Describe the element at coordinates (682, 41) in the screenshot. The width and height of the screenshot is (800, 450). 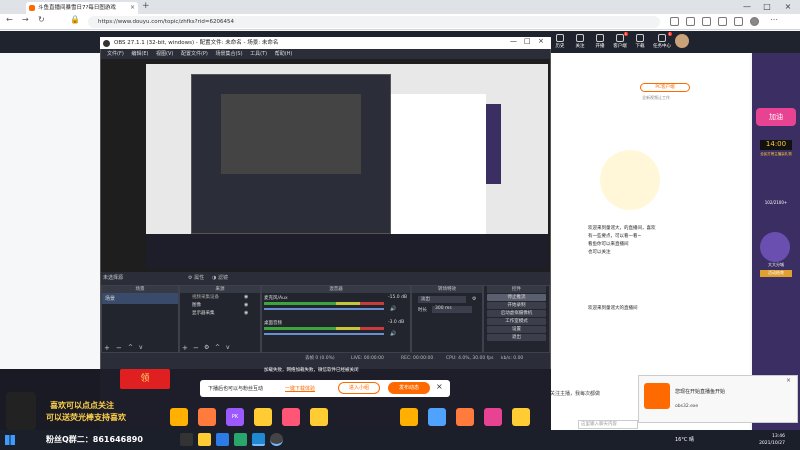
I see `user-avatar` at that location.